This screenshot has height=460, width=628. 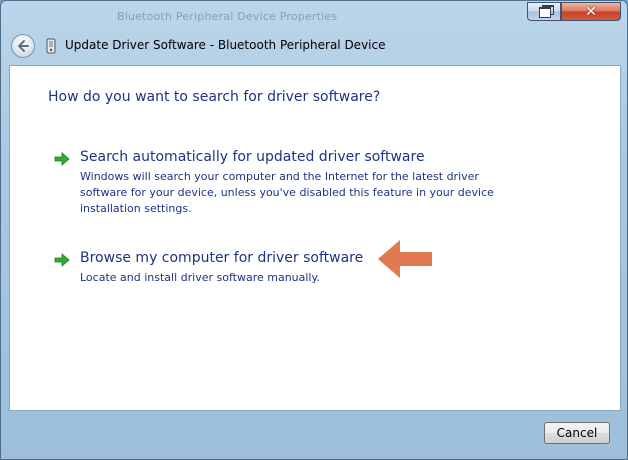 I want to click on close-icon: ✕, so click(x=591, y=11).